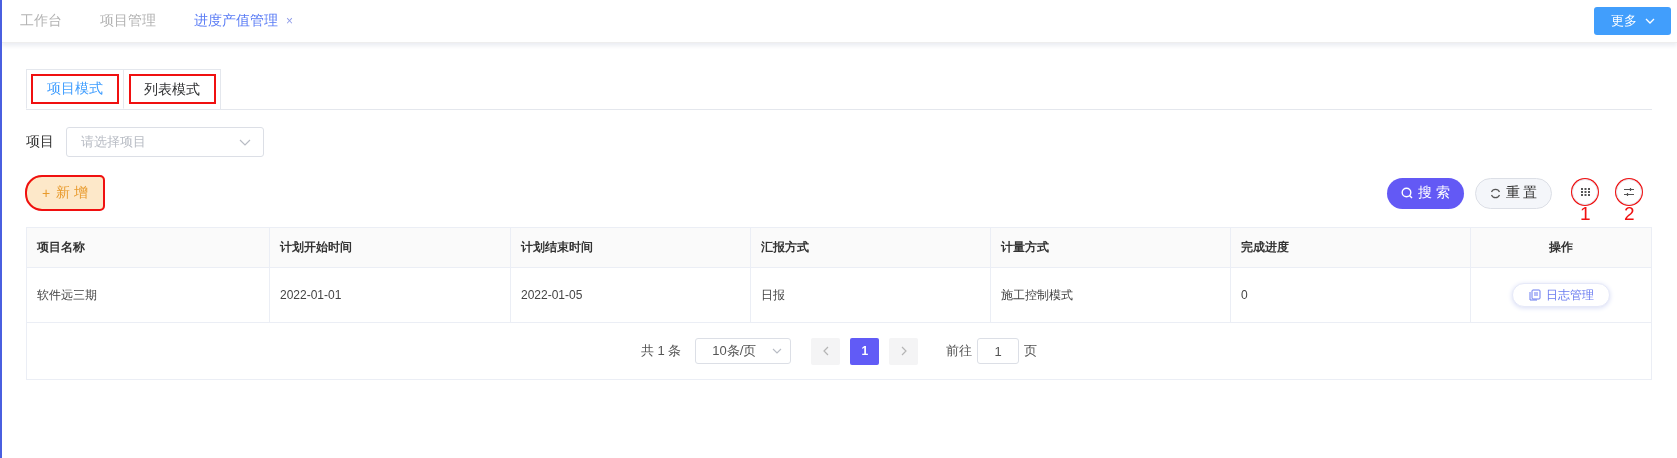 The height and width of the screenshot is (458, 1677). I want to click on sliders-icon, so click(1629, 192).